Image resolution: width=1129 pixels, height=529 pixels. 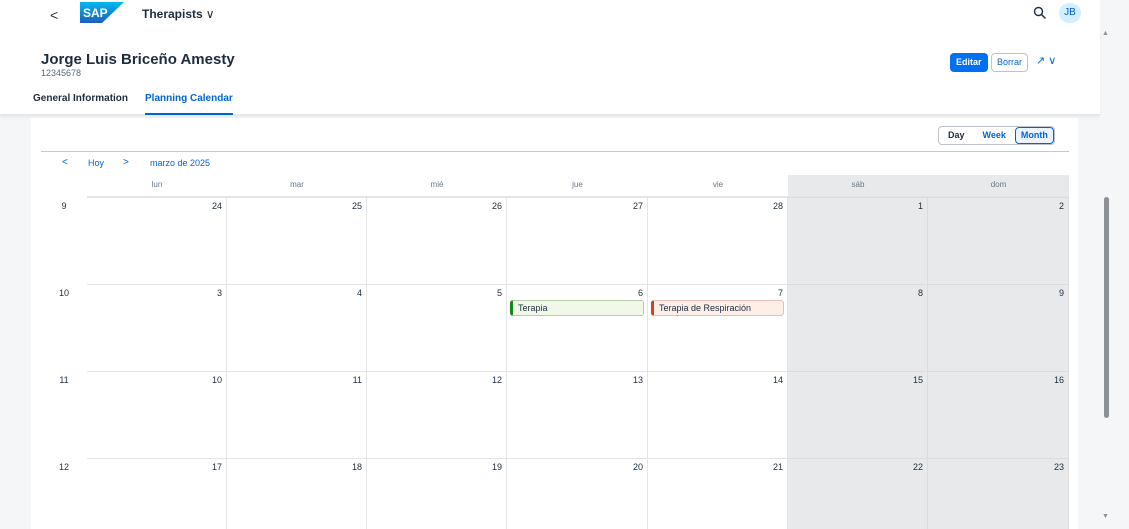 What do you see at coordinates (920, 293) in the screenshot?
I see `day-number: 8` at bounding box center [920, 293].